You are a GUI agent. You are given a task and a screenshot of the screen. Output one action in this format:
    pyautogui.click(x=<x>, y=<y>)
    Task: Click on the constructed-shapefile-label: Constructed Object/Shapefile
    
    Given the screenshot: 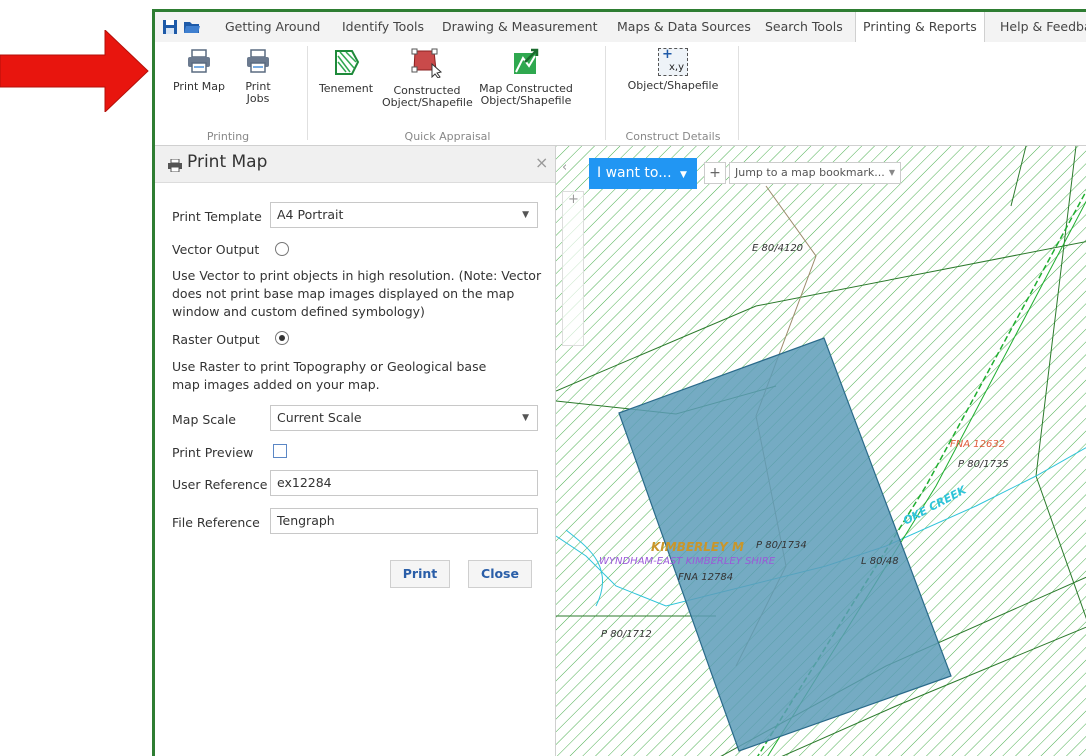 What is the action you would take?
    pyautogui.click(x=427, y=96)
    